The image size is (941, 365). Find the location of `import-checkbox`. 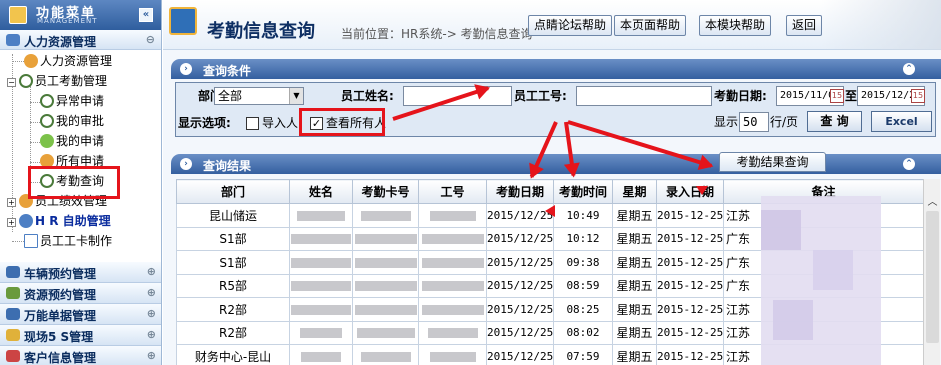

import-checkbox is located at coordinates (252, 123).